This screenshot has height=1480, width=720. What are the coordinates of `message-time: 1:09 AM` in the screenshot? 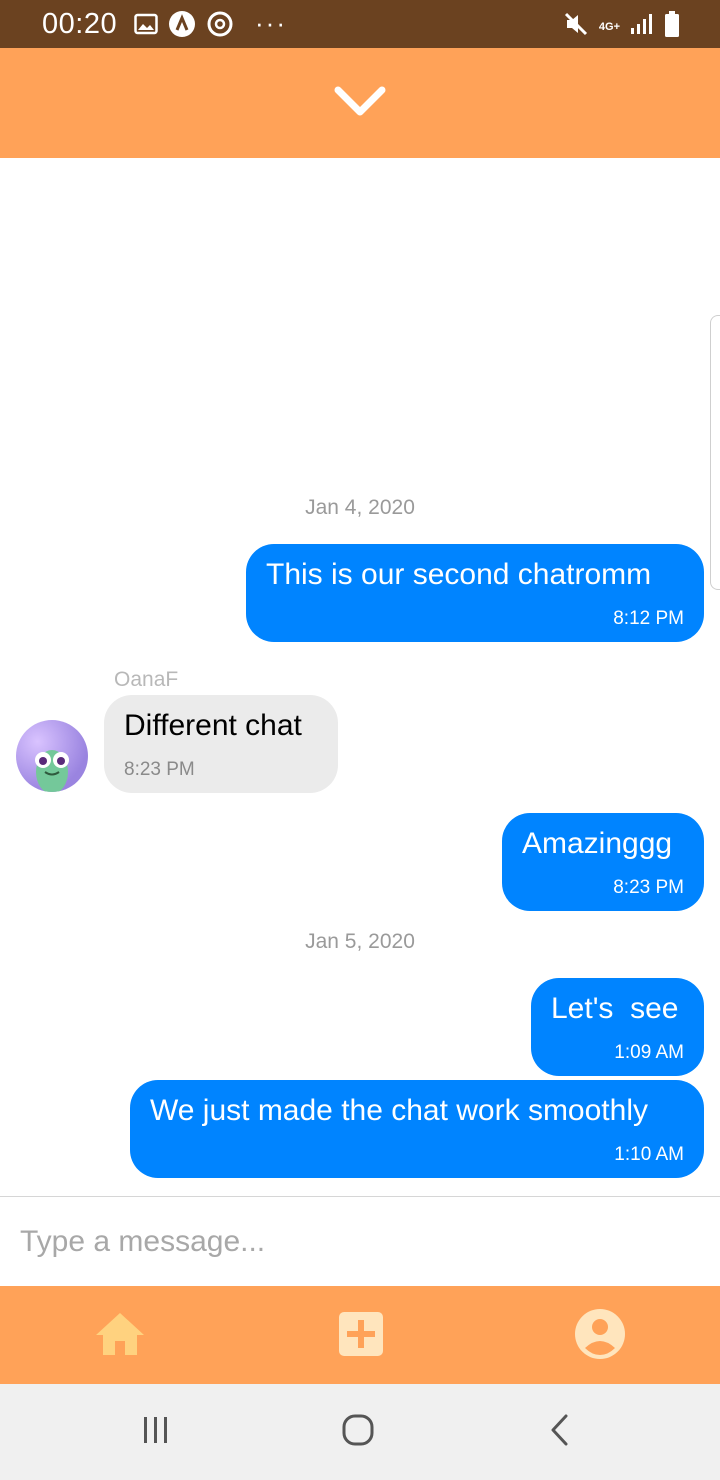 It's located at (649, 1052).